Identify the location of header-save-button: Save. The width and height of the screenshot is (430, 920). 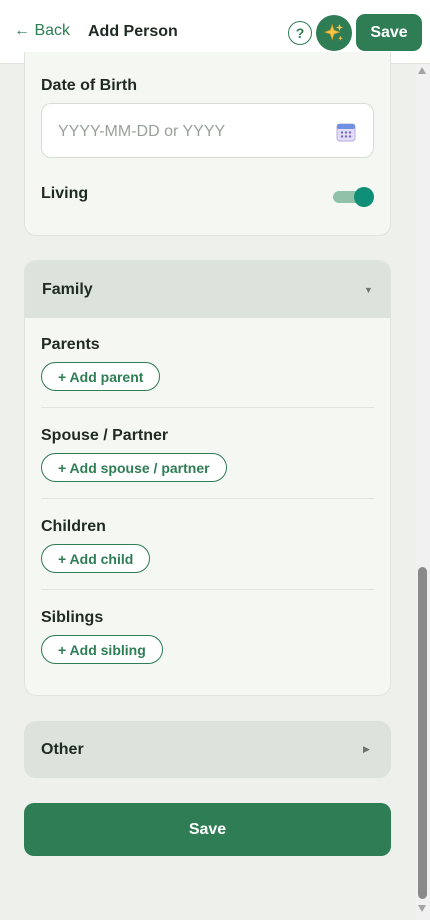
(389, 32).